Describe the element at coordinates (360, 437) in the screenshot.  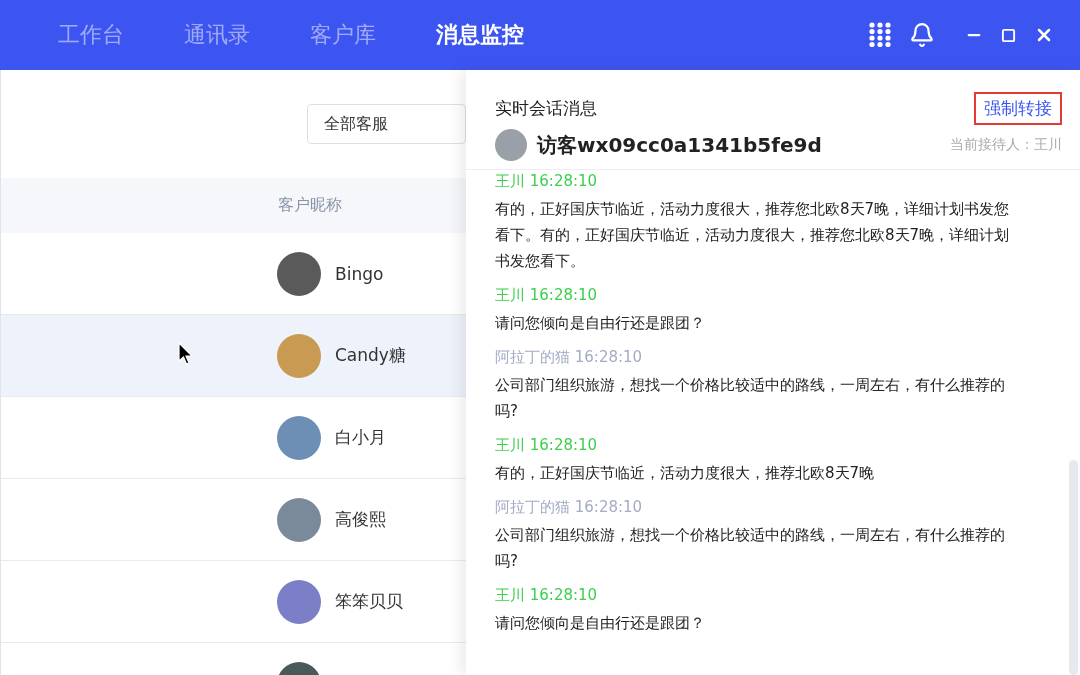
I see `customer-name: 白小月` at that location.